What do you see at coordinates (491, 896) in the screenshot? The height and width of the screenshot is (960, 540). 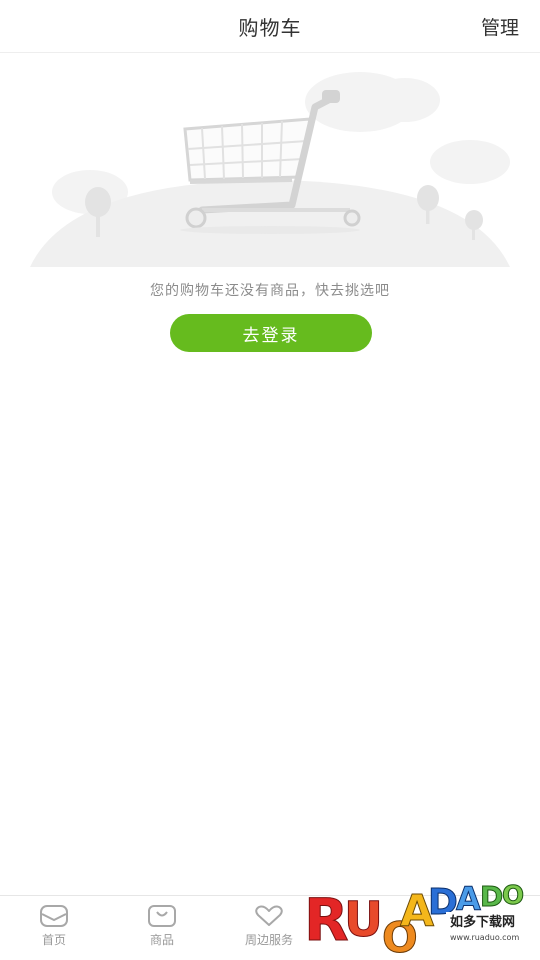 I see `svg-text: D` at bounding box center [491, 896].